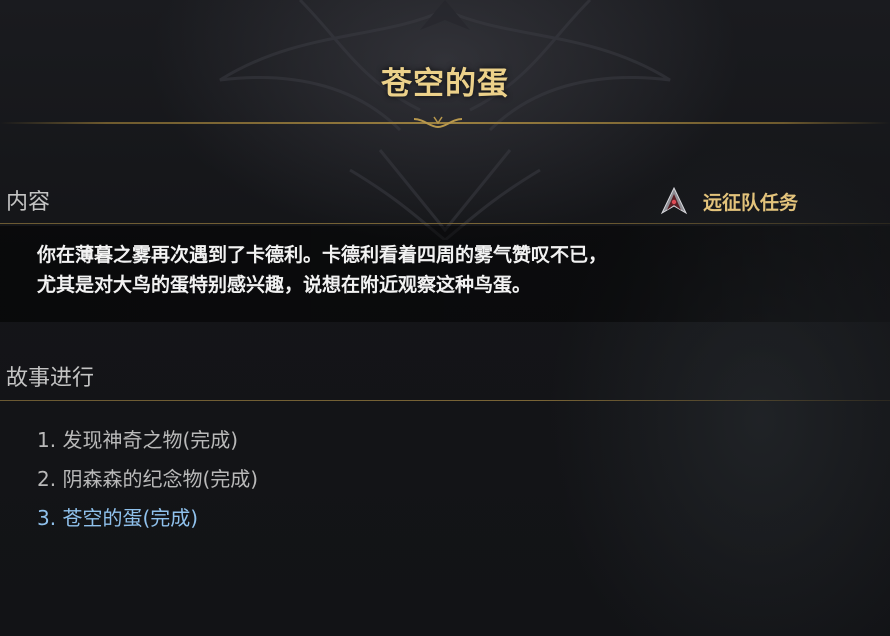  Describe the element at coordinates (445, 400) in the screenshot. I see `story-divider` at that location.